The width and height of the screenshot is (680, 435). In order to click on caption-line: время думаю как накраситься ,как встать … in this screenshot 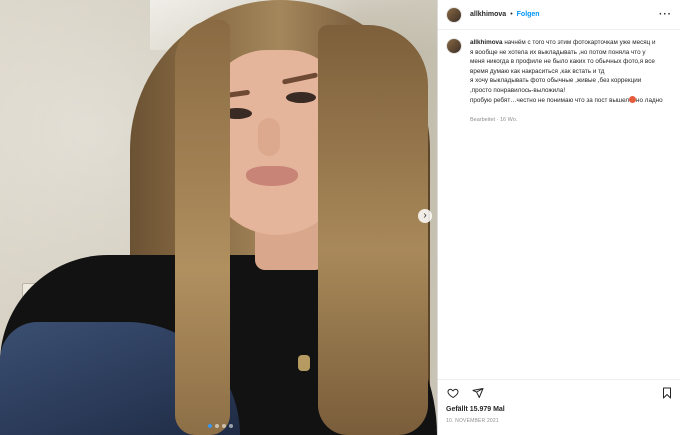, I will do `click(537, 71)`.